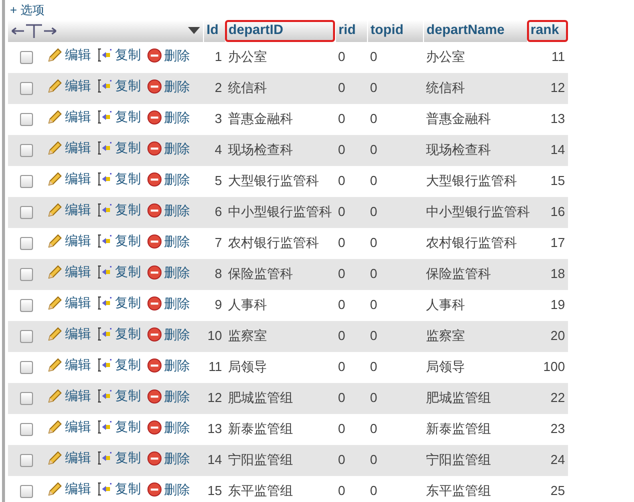  I want to click on options-link: + 选项, so click(26, 10).